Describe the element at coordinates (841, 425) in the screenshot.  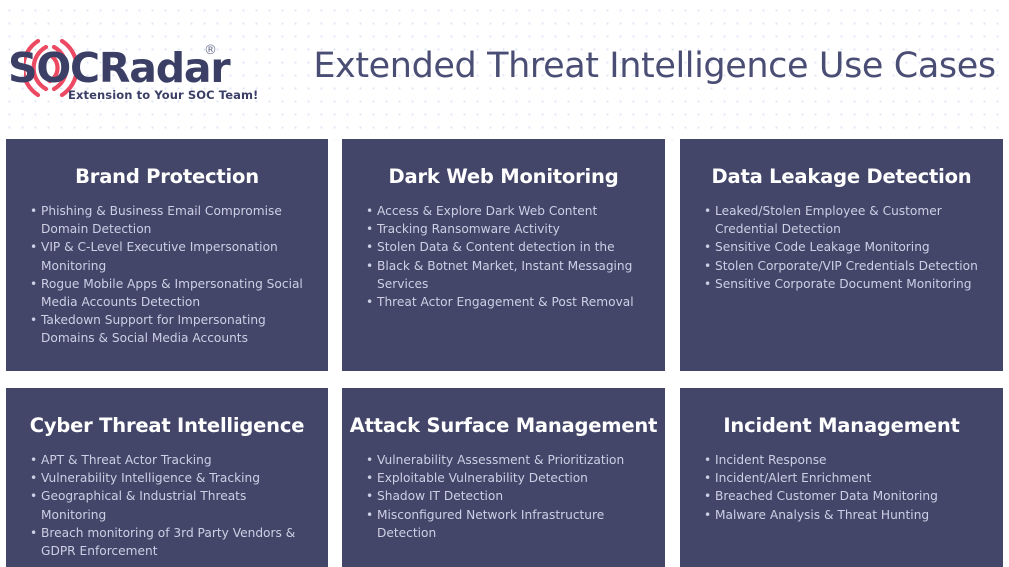
I see `card-title: Incident Management` at that location.